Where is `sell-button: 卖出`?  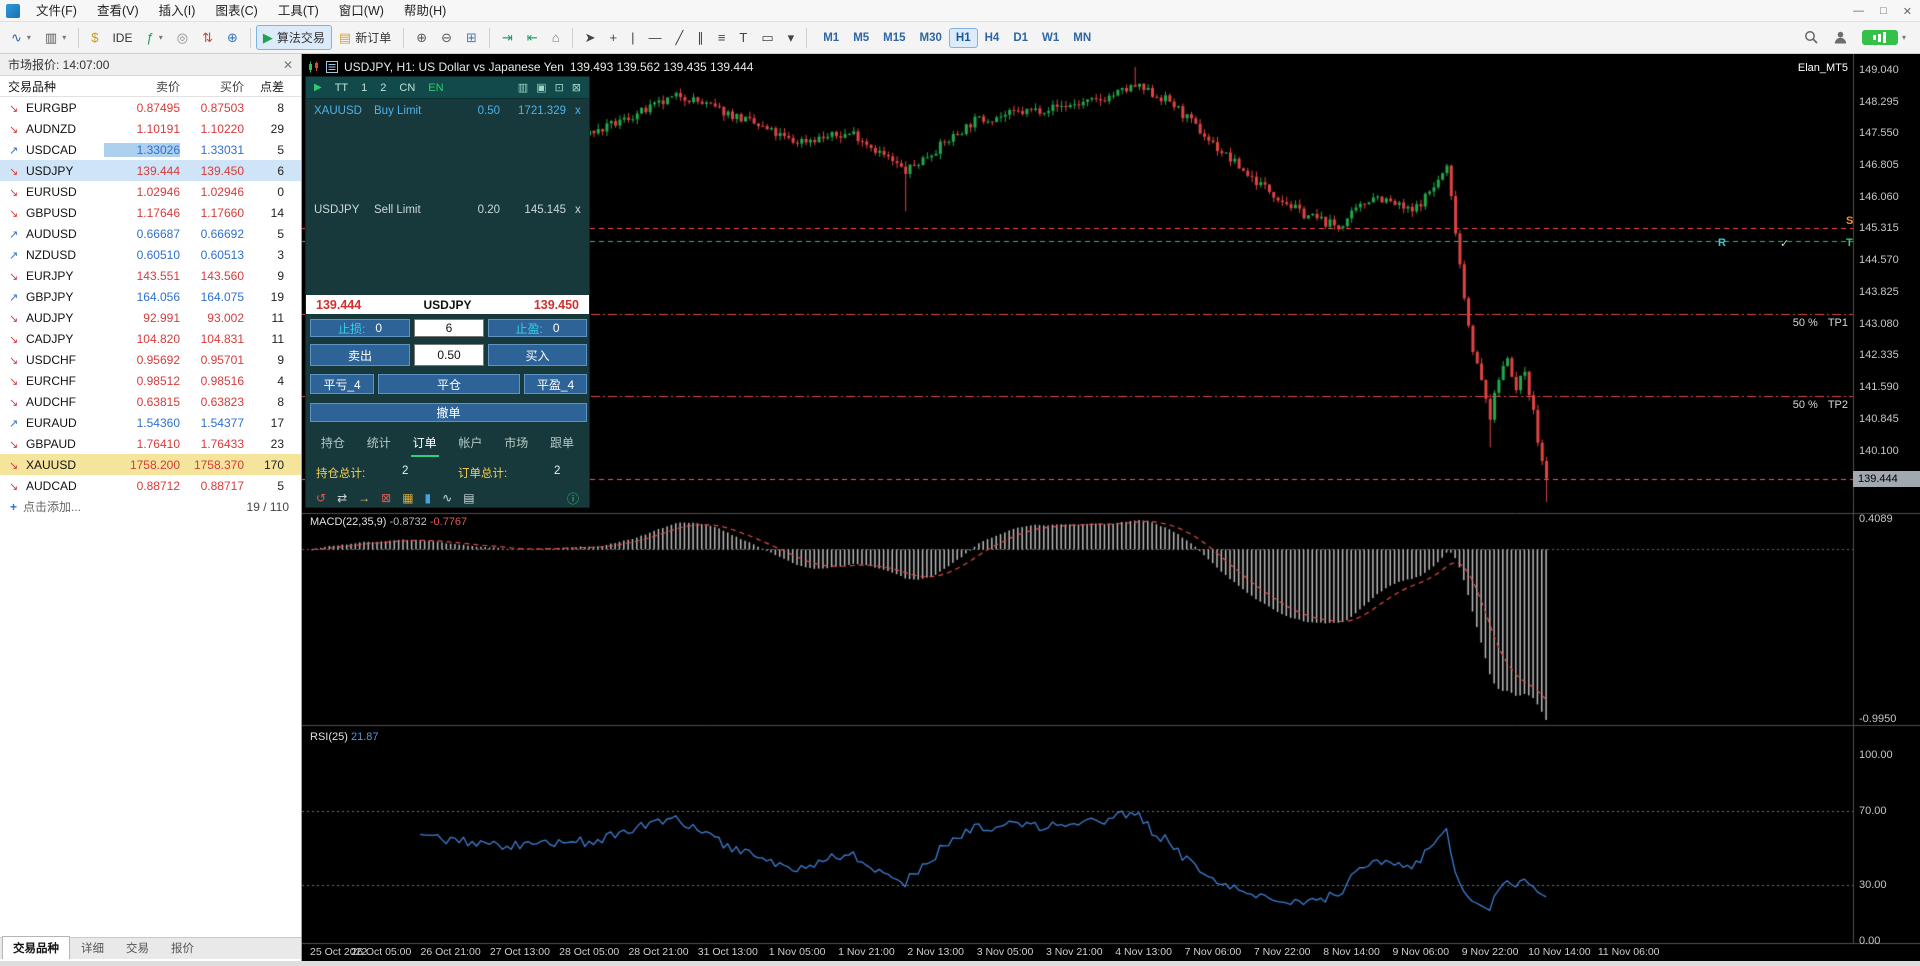
sell-button: 卖出 is located at coordinates (360, 355).